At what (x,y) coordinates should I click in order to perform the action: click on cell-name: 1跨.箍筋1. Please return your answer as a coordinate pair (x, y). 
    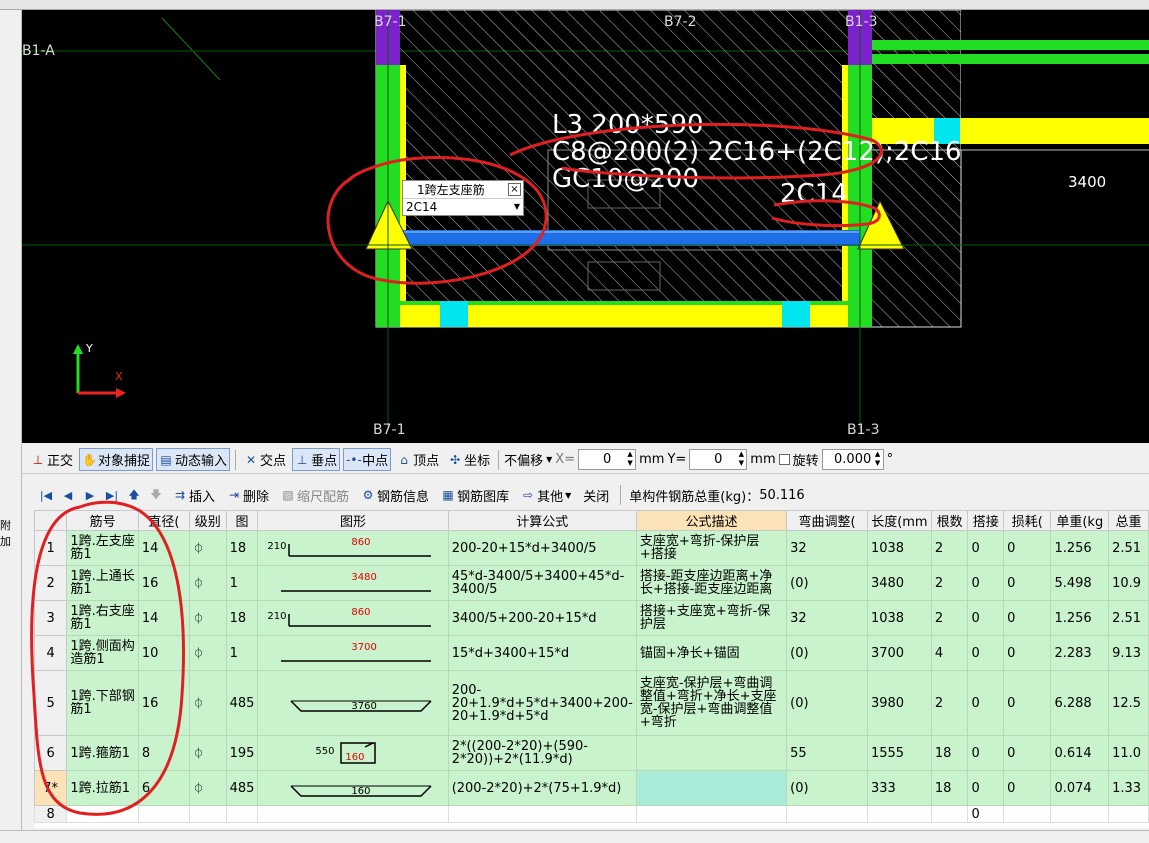
    Looking at the image, I should click on (102, 753).